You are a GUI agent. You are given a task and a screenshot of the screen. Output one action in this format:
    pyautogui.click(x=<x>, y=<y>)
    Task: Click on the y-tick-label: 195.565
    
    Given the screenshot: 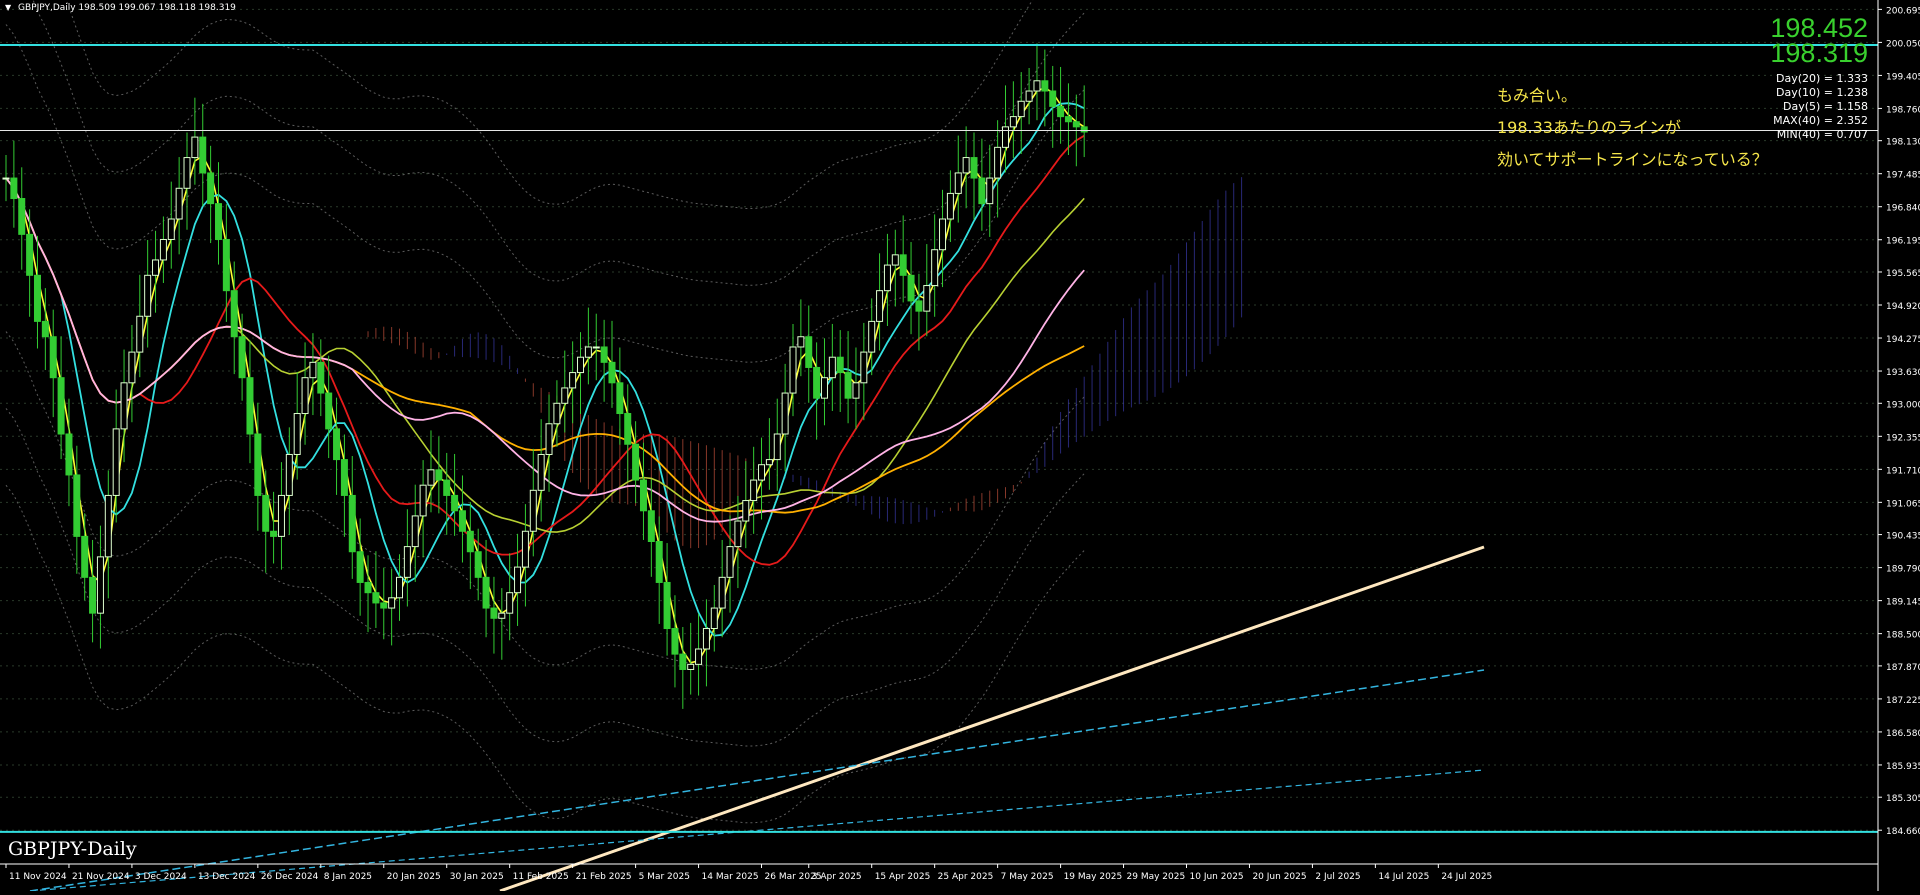 What is the action you would take?
    pyautogui.click(x=1903, y=274)
    